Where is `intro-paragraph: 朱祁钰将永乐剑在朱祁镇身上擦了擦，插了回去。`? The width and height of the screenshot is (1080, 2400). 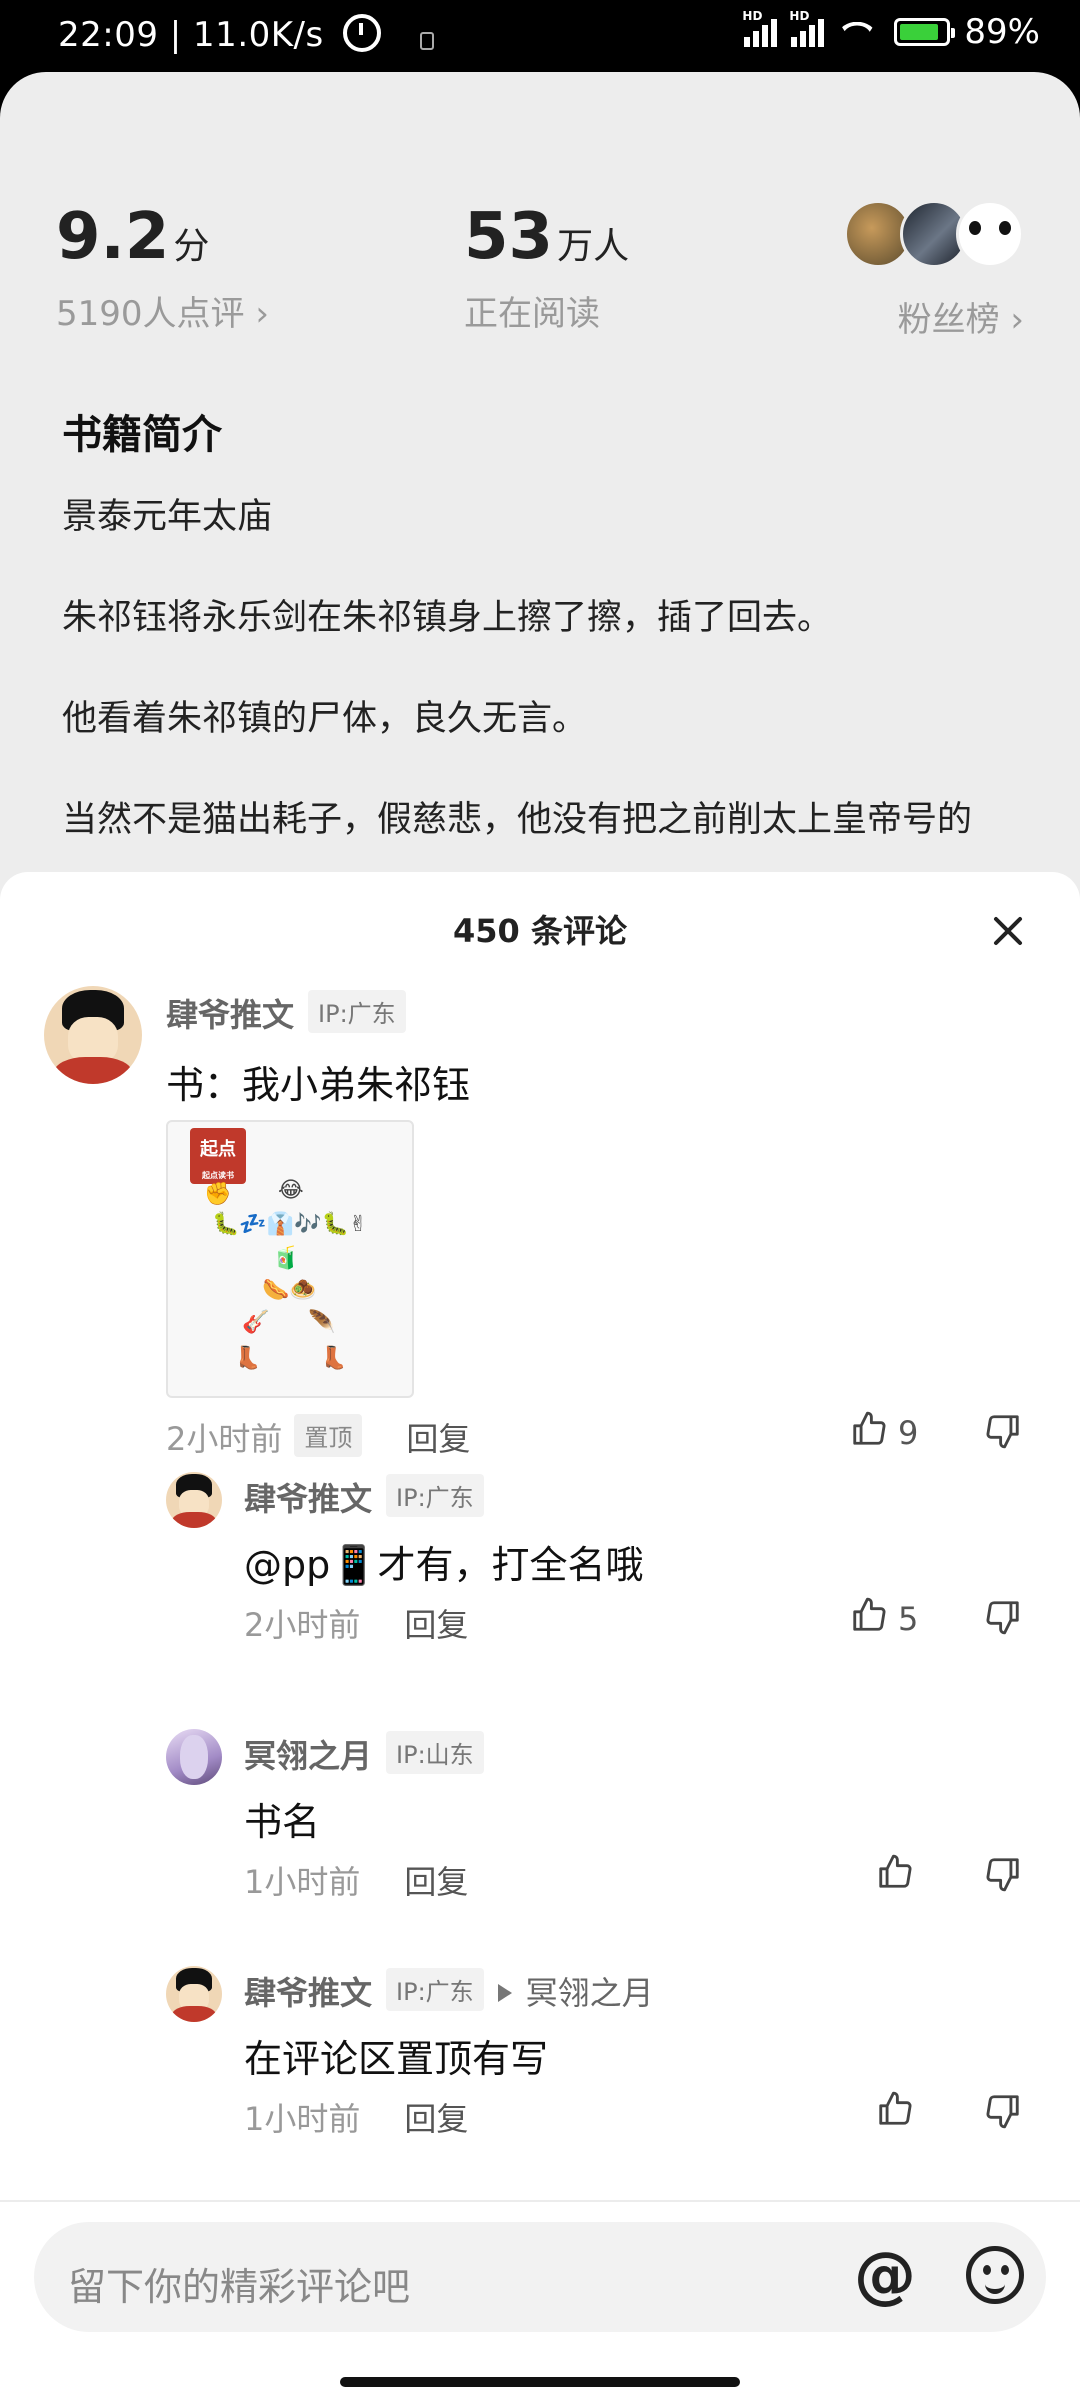
intro-paragraph: 朱祁钰将永乐剑在朱祁镇身上擦了擦，插了回去。 is located at coordinates (447, 618).